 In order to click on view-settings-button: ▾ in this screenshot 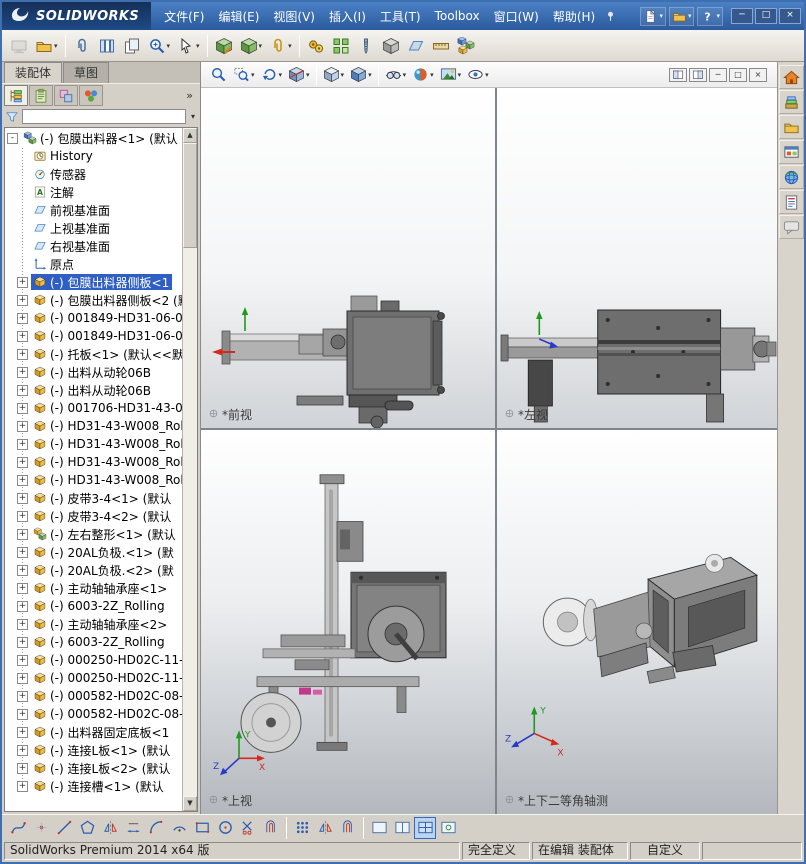, I will do `click(478, 75)`.